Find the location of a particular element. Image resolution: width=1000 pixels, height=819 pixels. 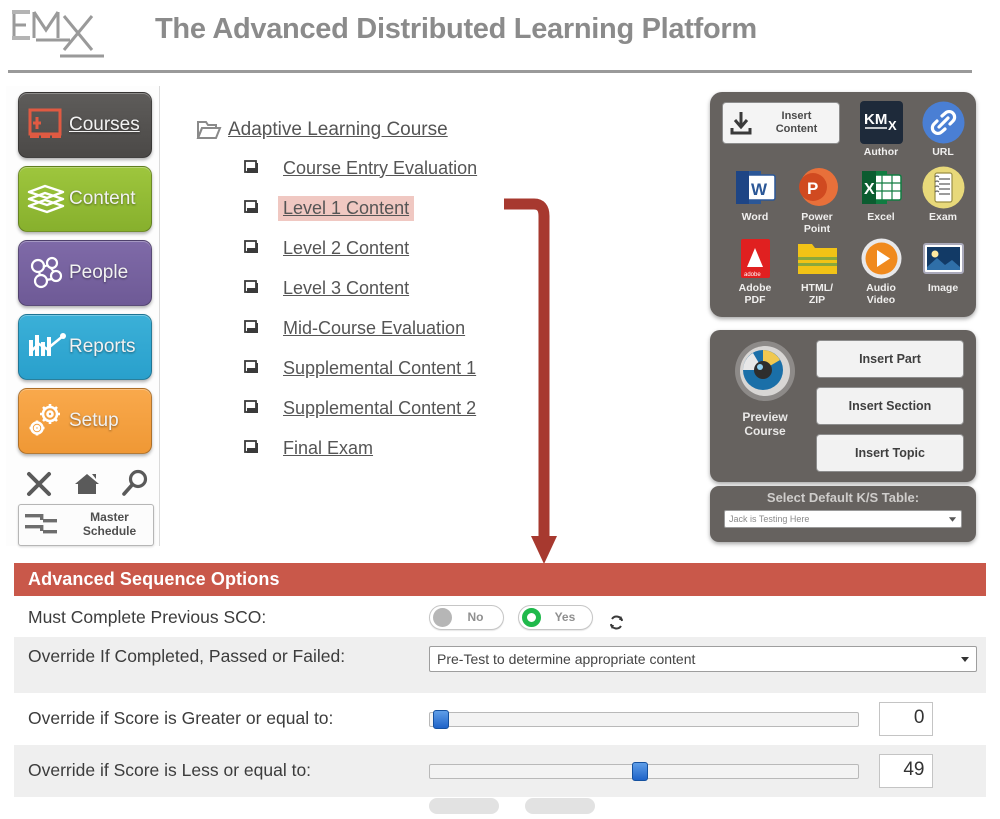

row-control: No Yes is located at coordinates (707, 618).